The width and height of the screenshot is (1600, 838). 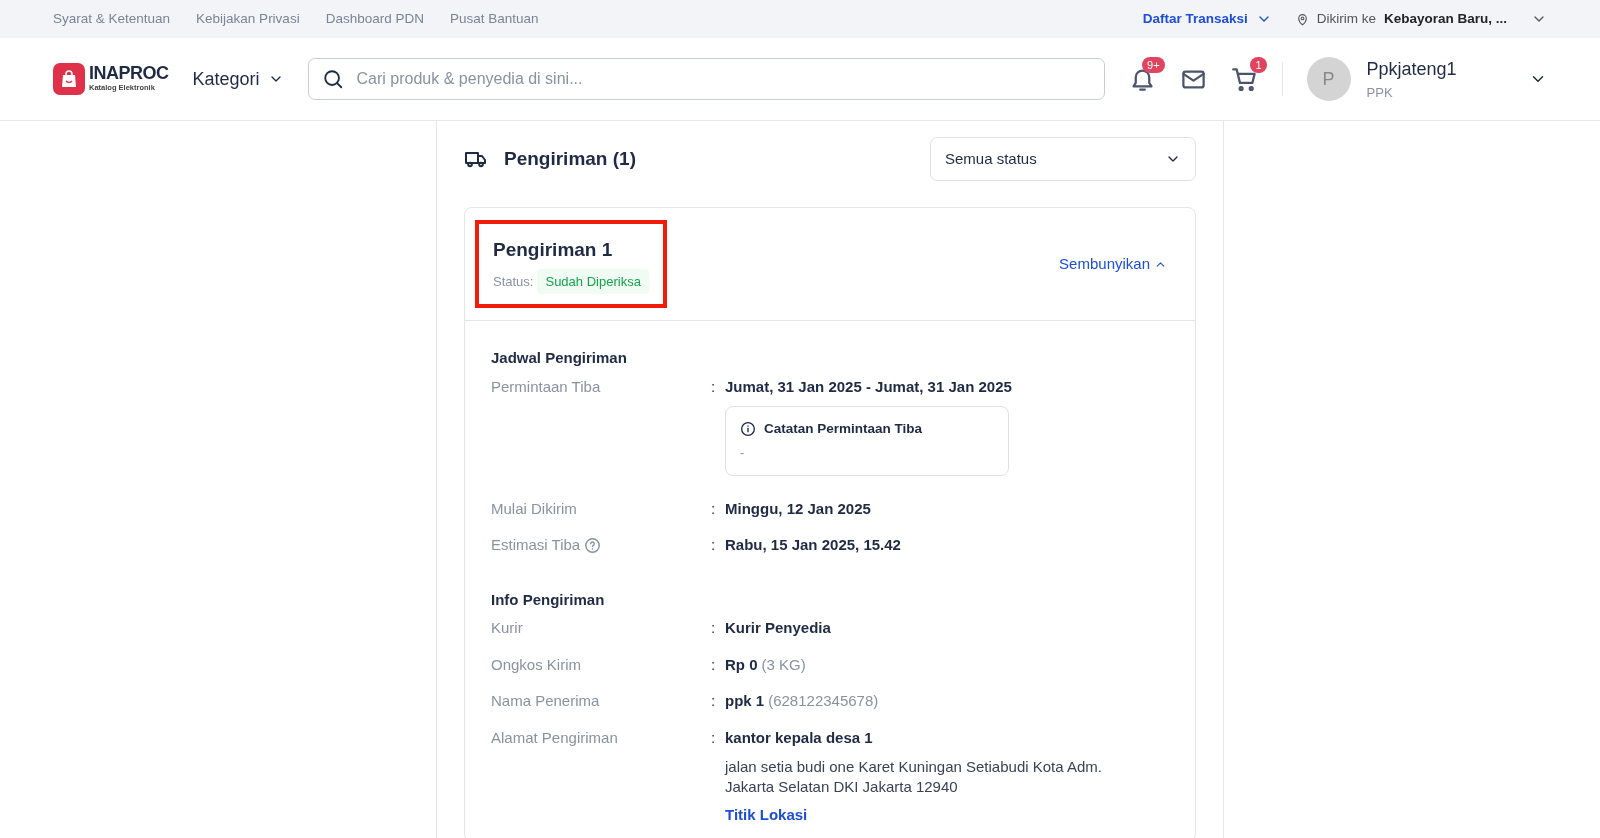 I want to click on field-note: (628122345678), so click(x=823, y=701).